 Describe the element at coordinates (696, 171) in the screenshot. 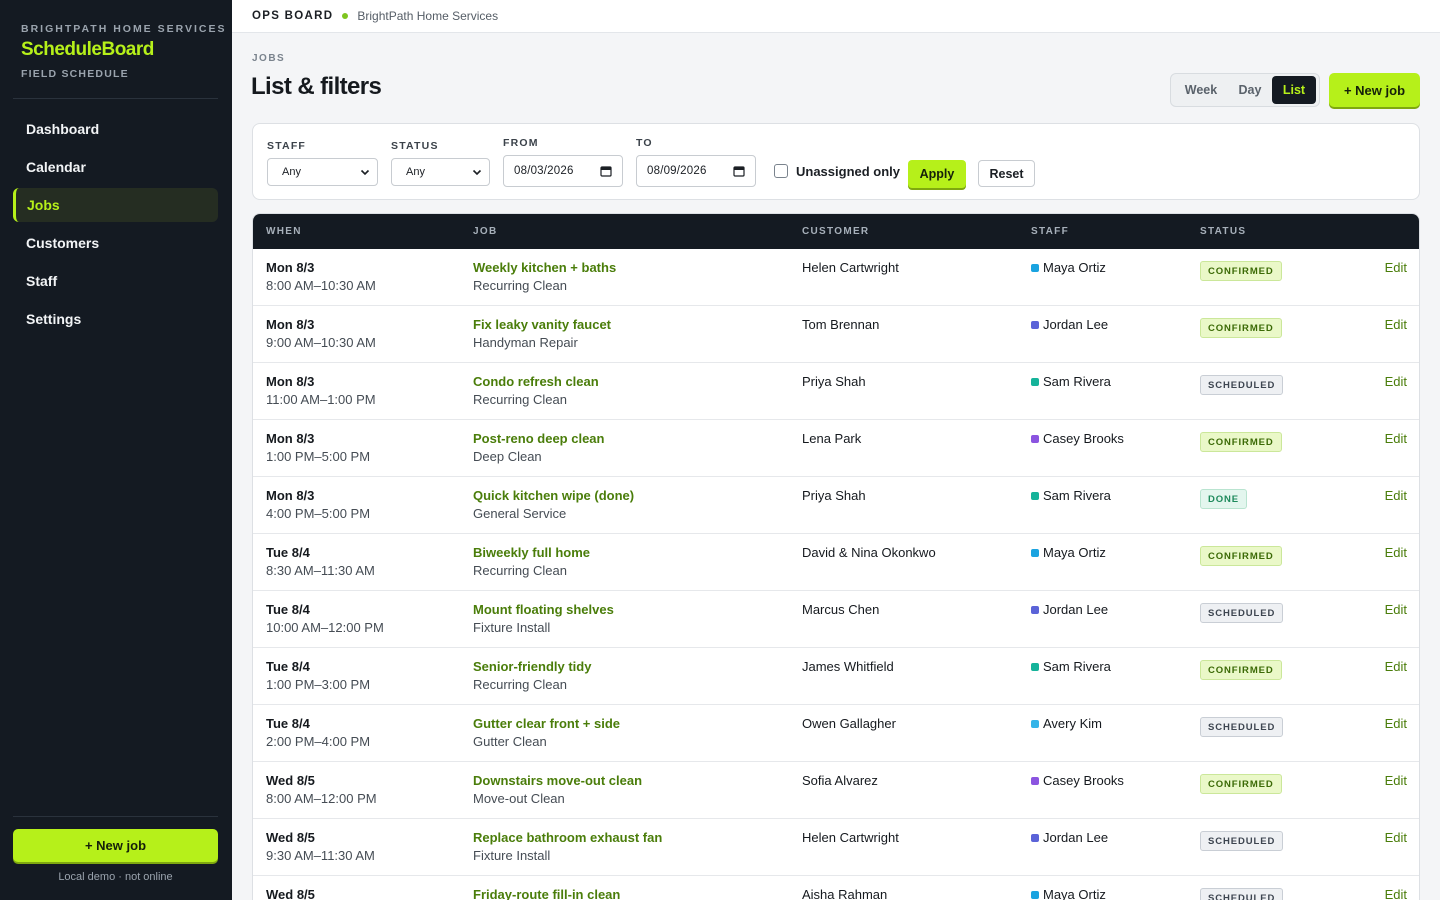

I see `to-date-input: 08/09/2026` at that location.